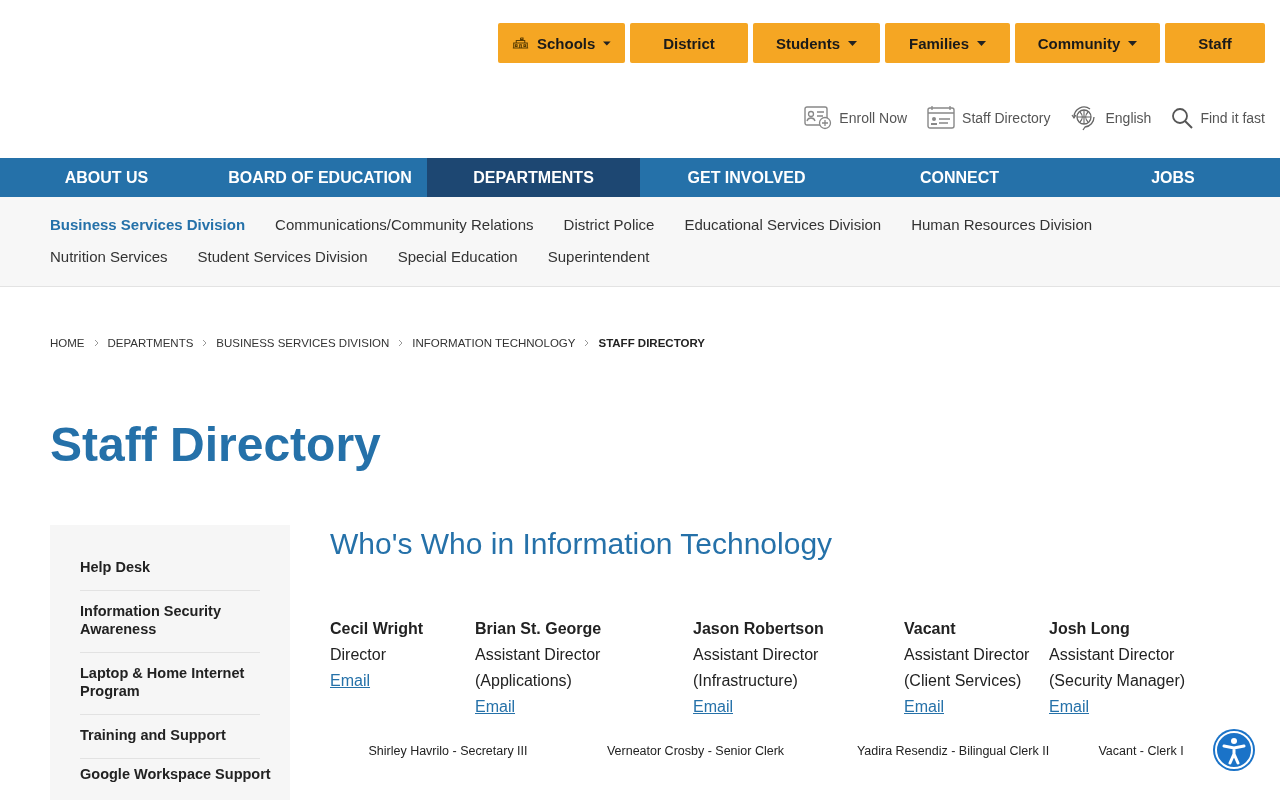  Describe the element at coordinates (523, 681) in the screenshot. I see `staff-role: (Applications)` at that location.